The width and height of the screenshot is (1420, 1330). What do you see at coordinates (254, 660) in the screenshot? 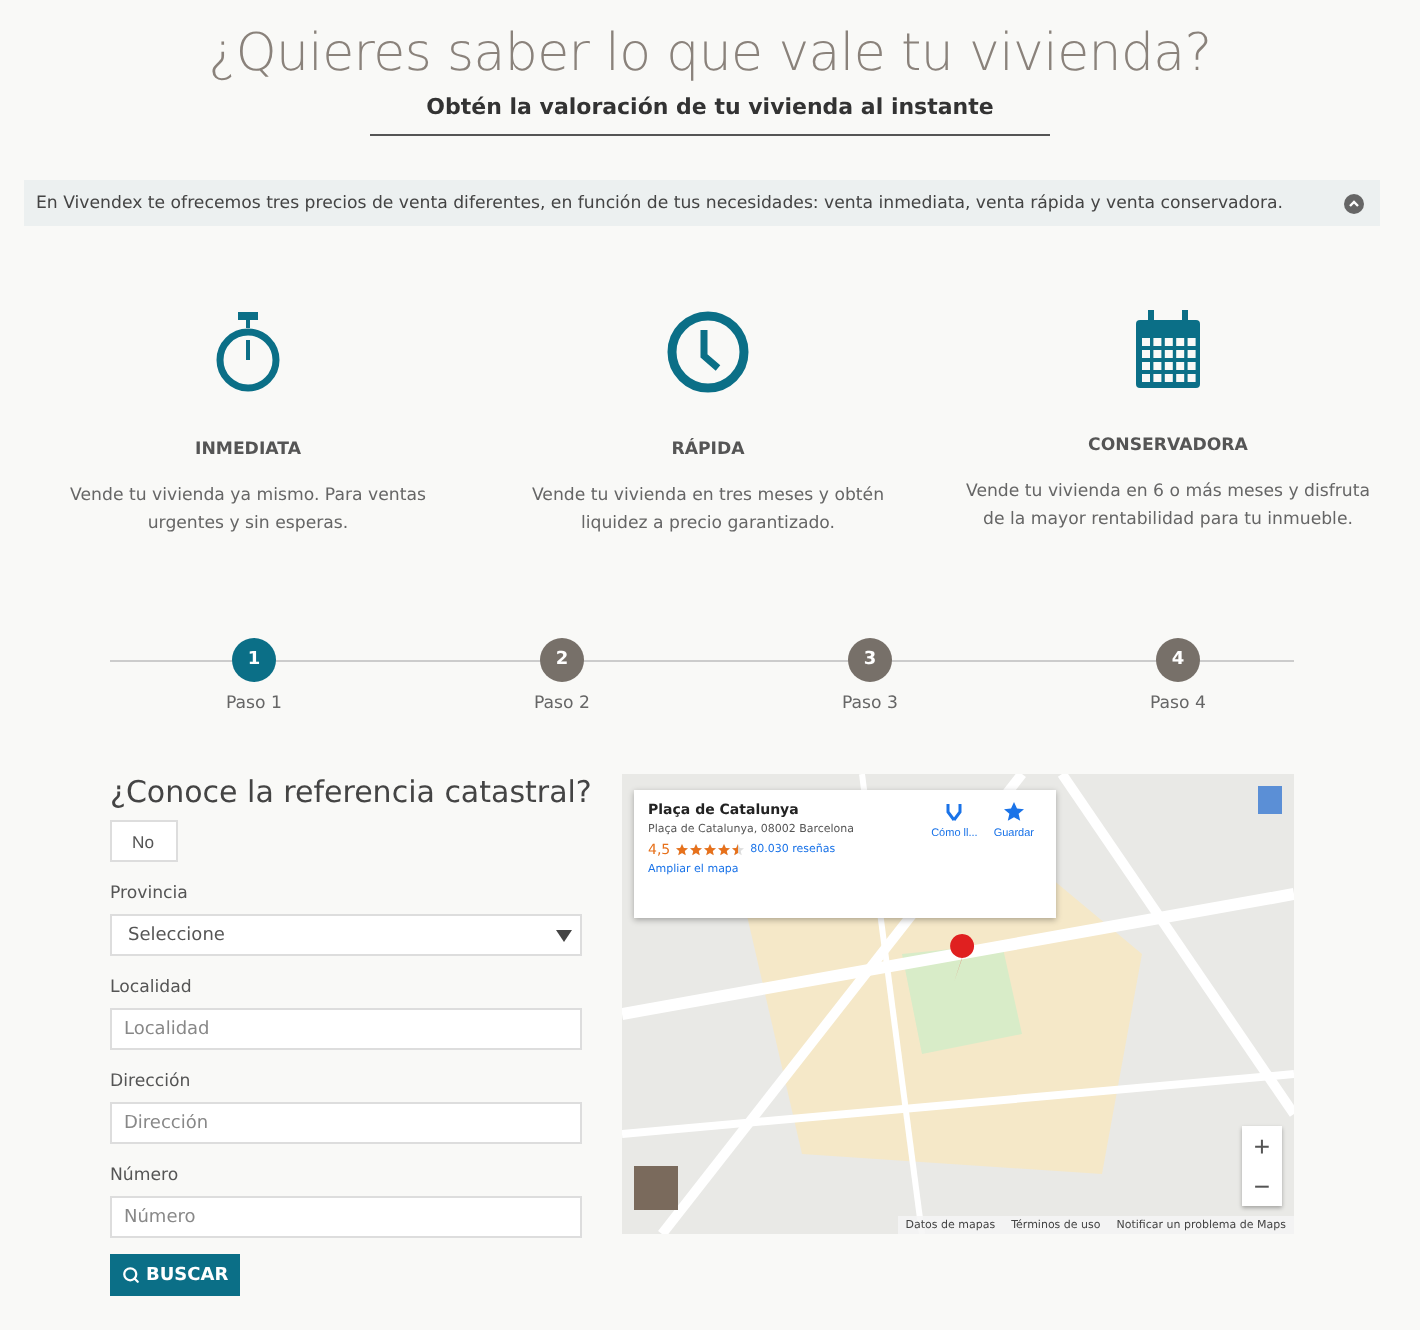
I see `step-number: 1` at bounding box center [254, 660].